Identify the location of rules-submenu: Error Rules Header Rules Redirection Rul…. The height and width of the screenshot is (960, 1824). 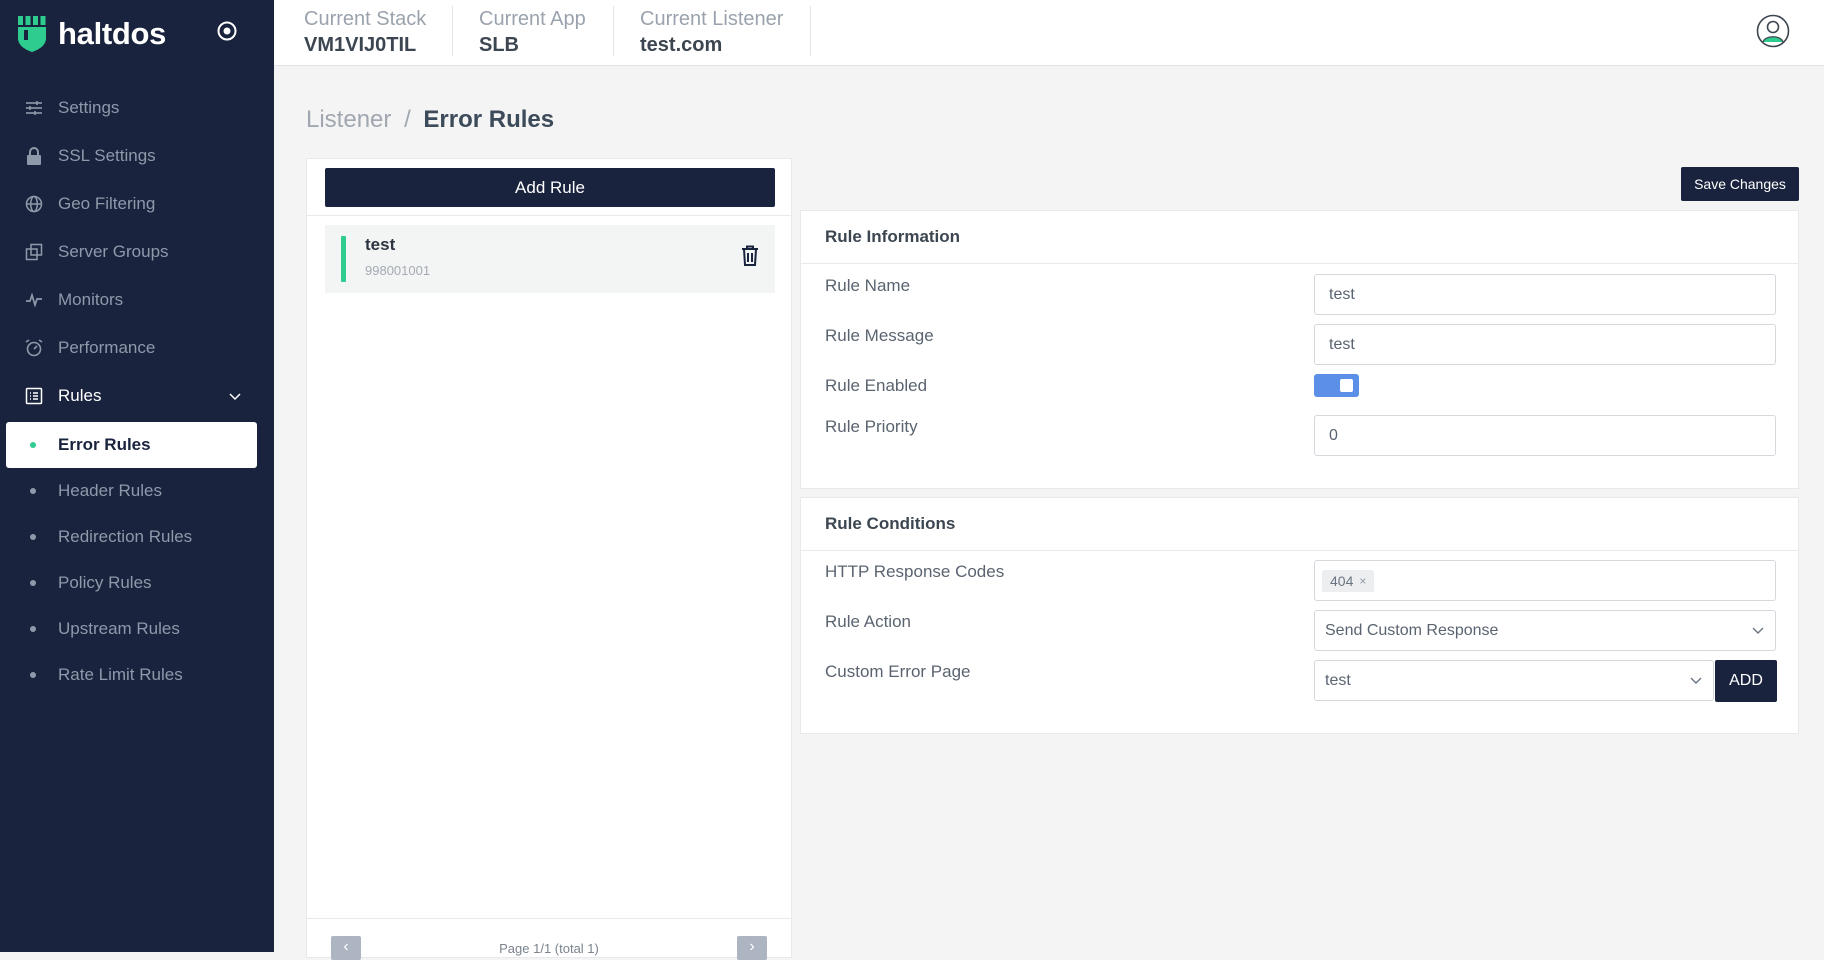
(137, 560).